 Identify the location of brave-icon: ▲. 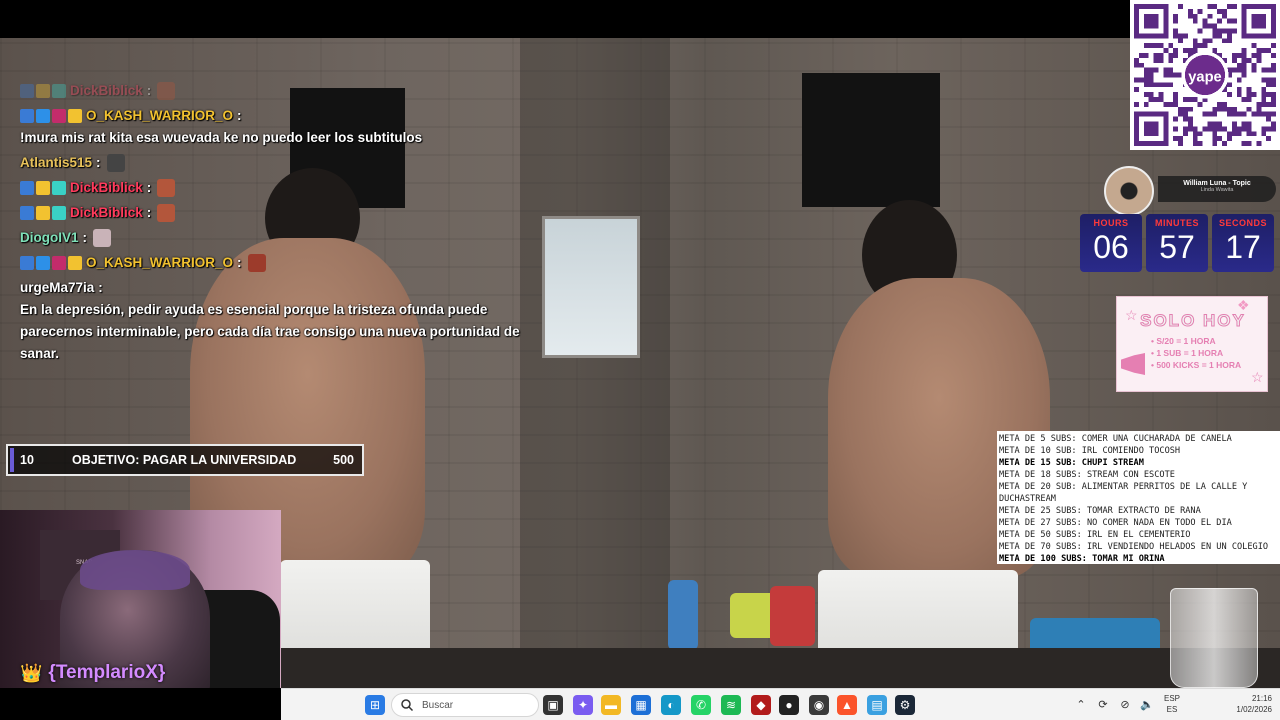
(847, 705).